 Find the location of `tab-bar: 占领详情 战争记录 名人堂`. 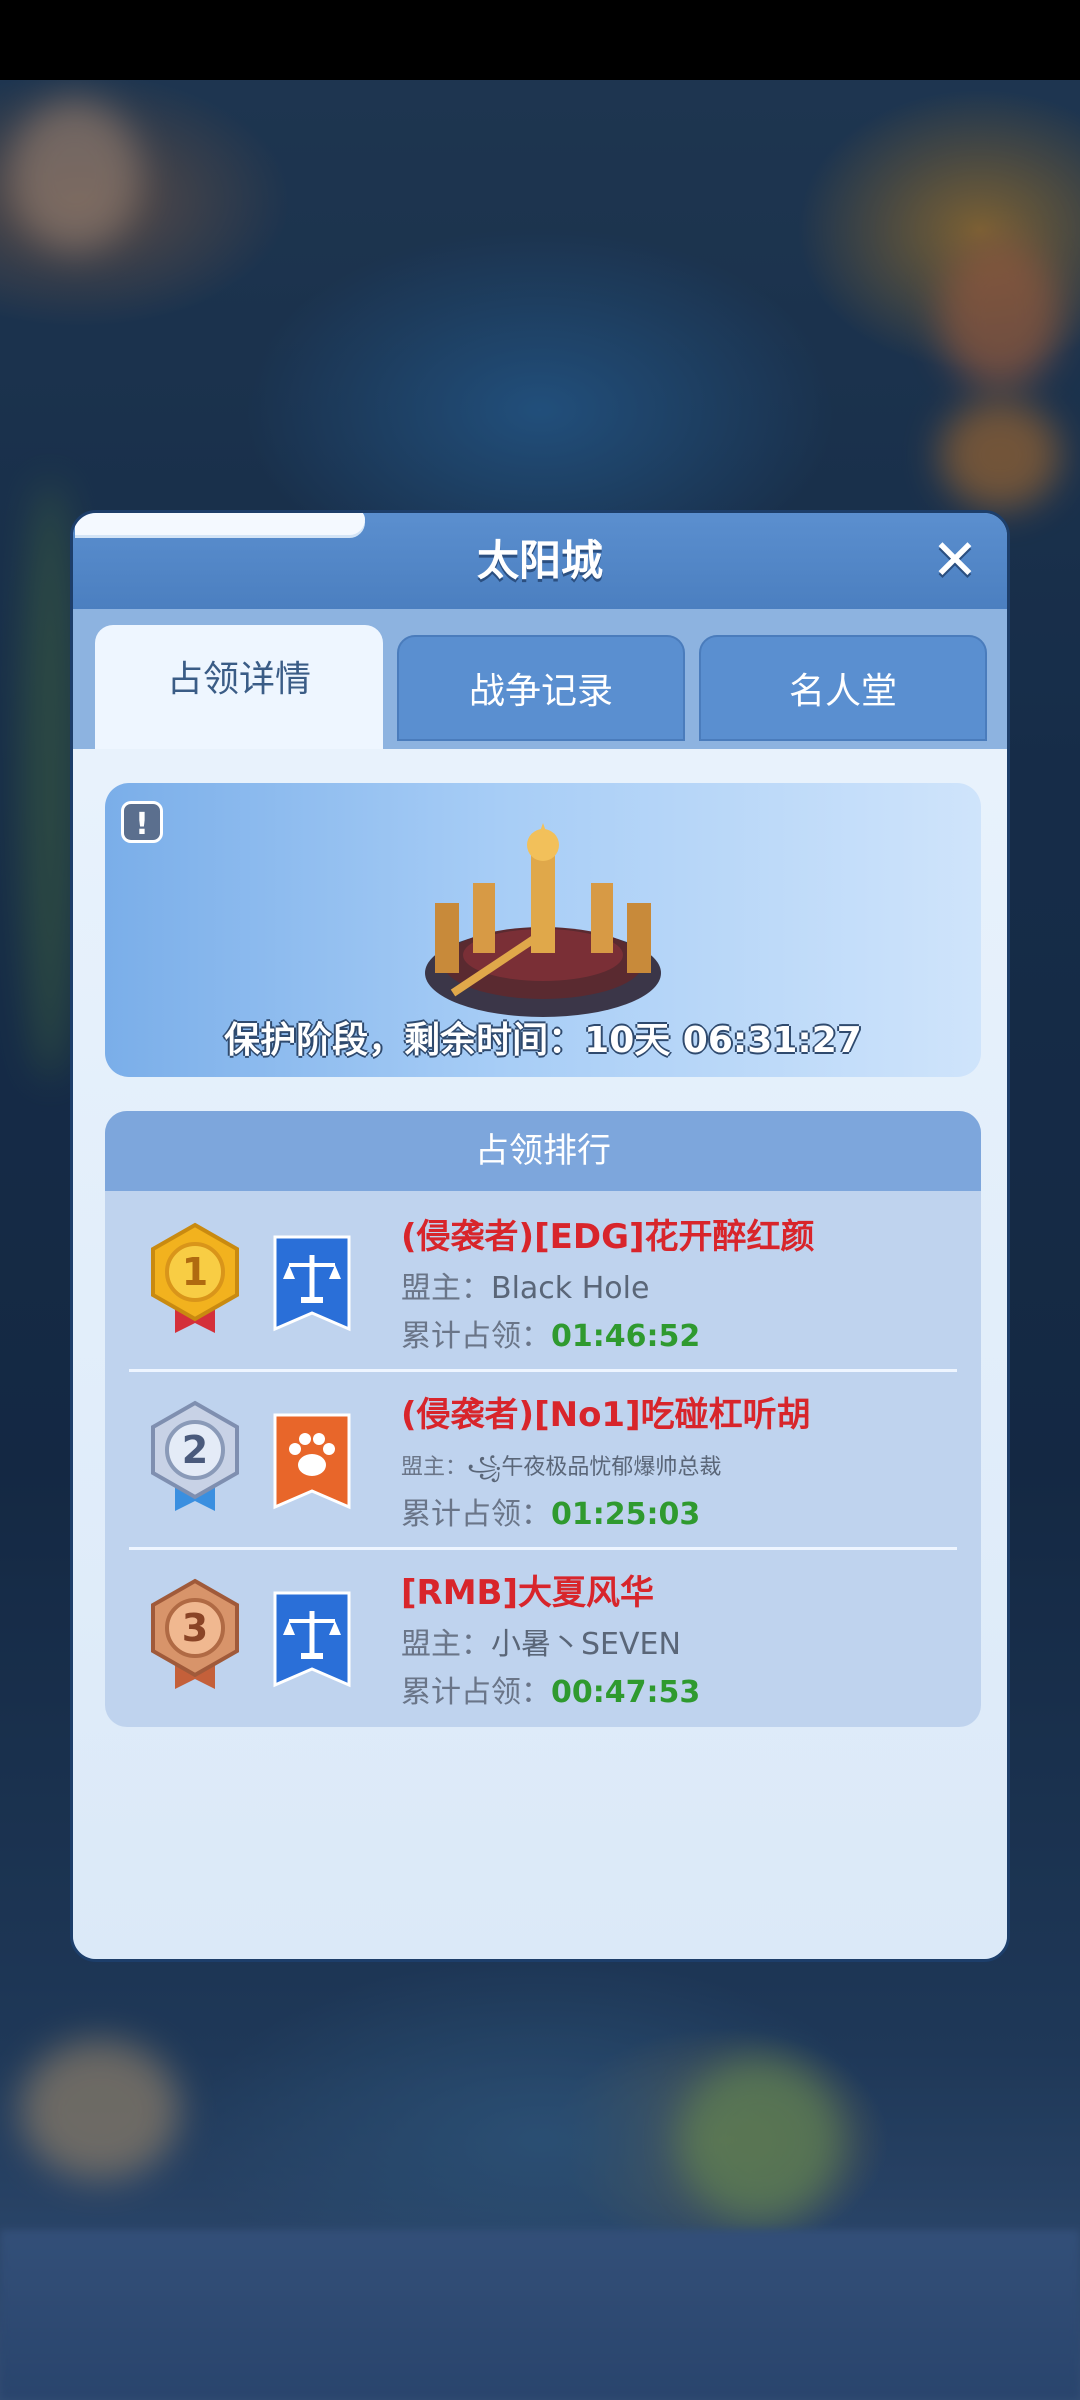

tab-bar: 占领详情 战争记录 名人堂 is located at coordinates (541, 687).